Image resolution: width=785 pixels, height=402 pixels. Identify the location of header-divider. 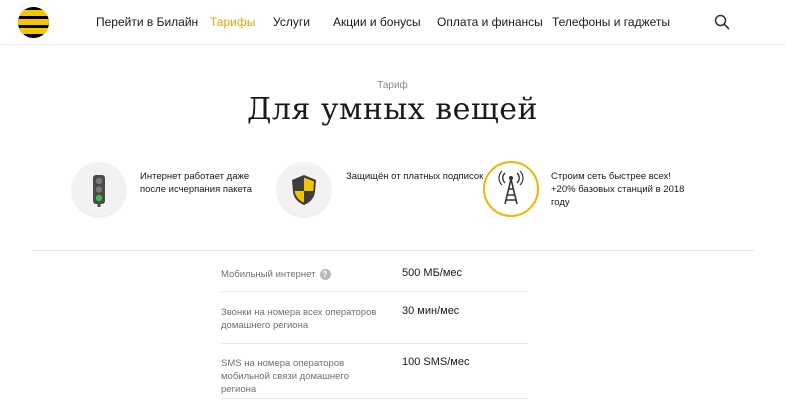
(392, 44).